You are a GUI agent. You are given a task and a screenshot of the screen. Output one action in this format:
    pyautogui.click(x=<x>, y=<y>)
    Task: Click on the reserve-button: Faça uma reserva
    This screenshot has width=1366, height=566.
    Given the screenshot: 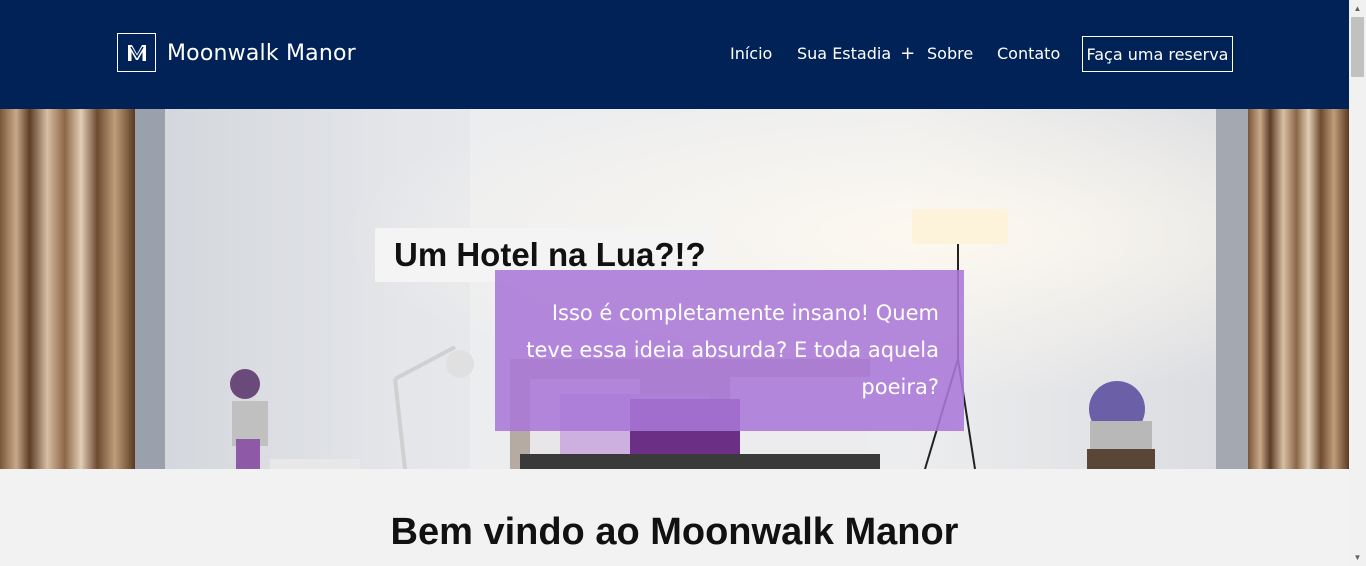 What is the action you would take?
    pyautogui.click(x=1157, y=54)
    